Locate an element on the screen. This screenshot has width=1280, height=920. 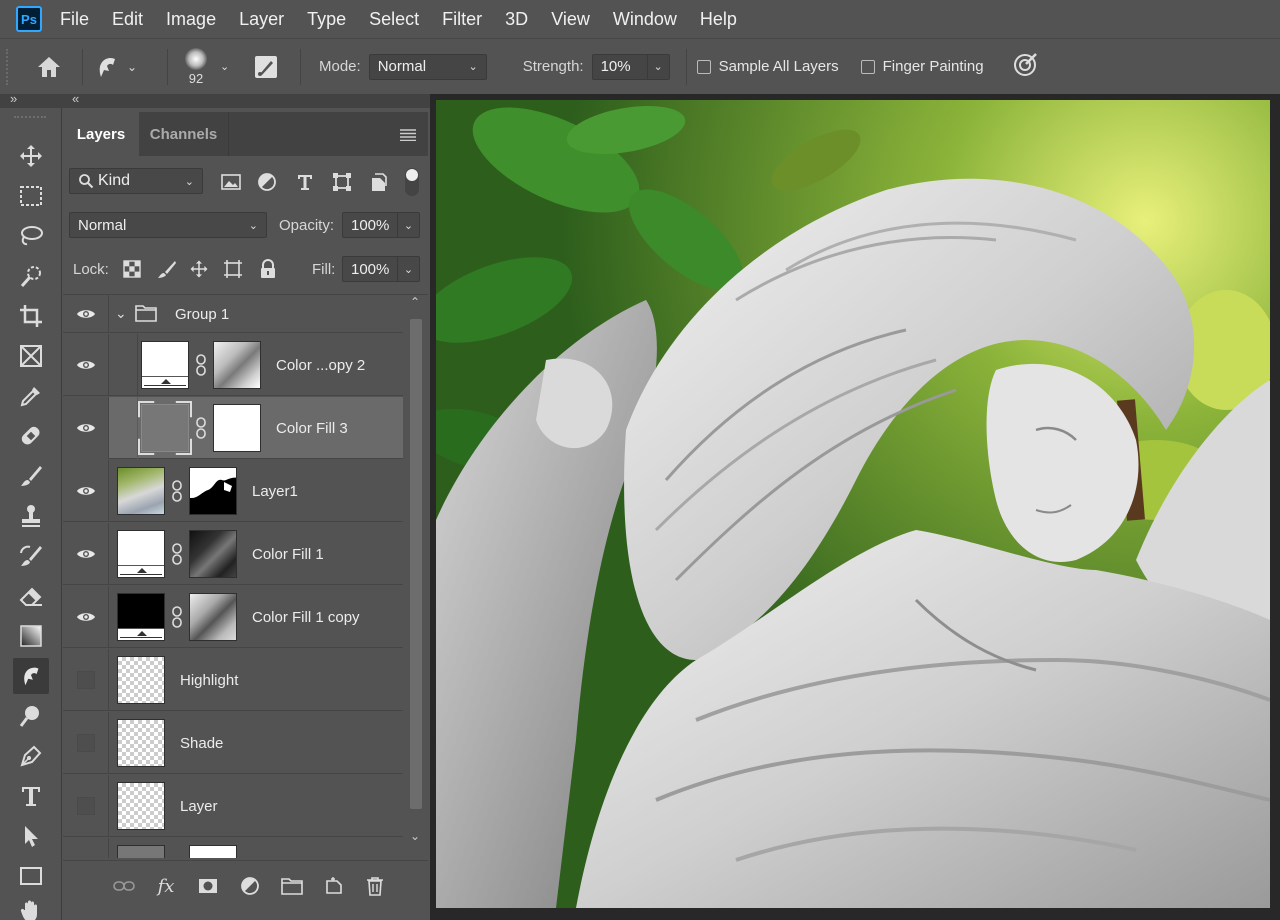
menu-edit: Edit is located at coordinates (127, 19).